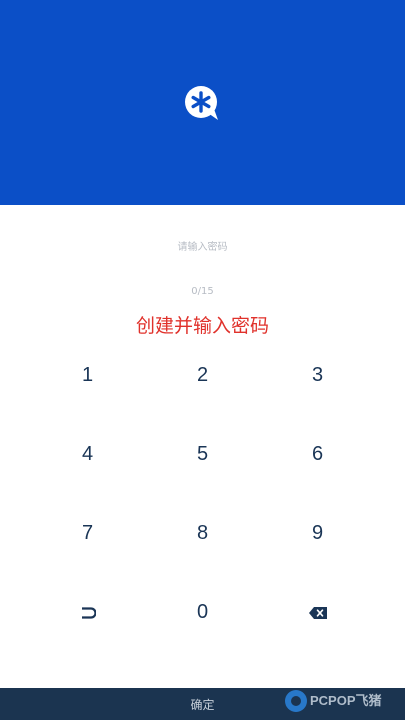 The image size is (405, 724). I want to click on key-9: 9, so click(317, 533).